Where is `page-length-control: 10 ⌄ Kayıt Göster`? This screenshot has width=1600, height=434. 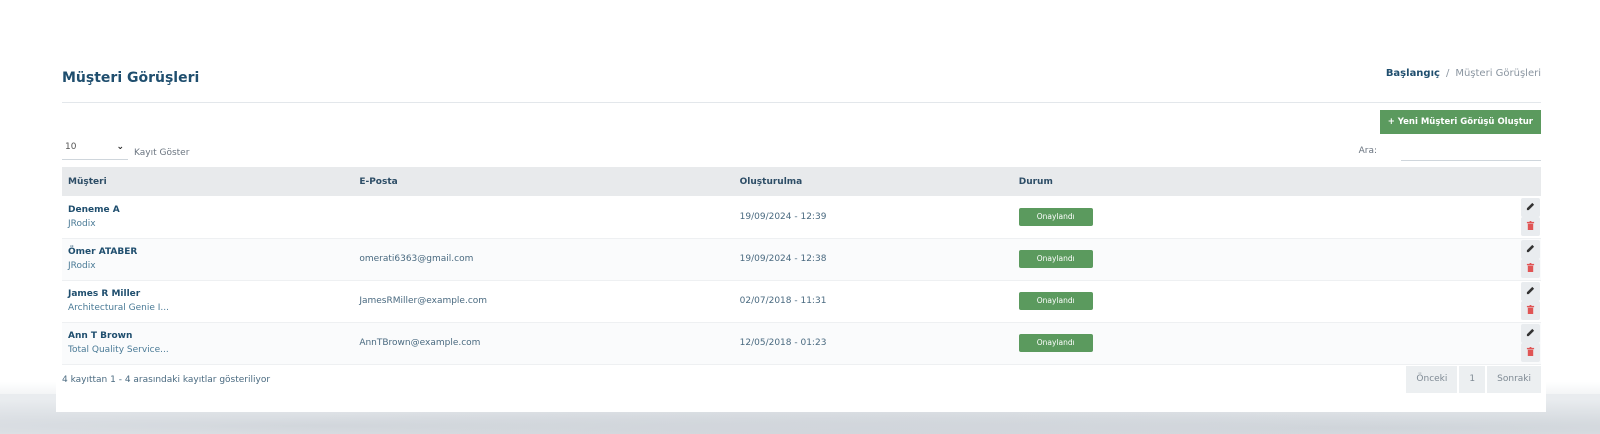
page-length-control: 10 ⌄ Kayıt Göster is located at coordinates (125, 149).